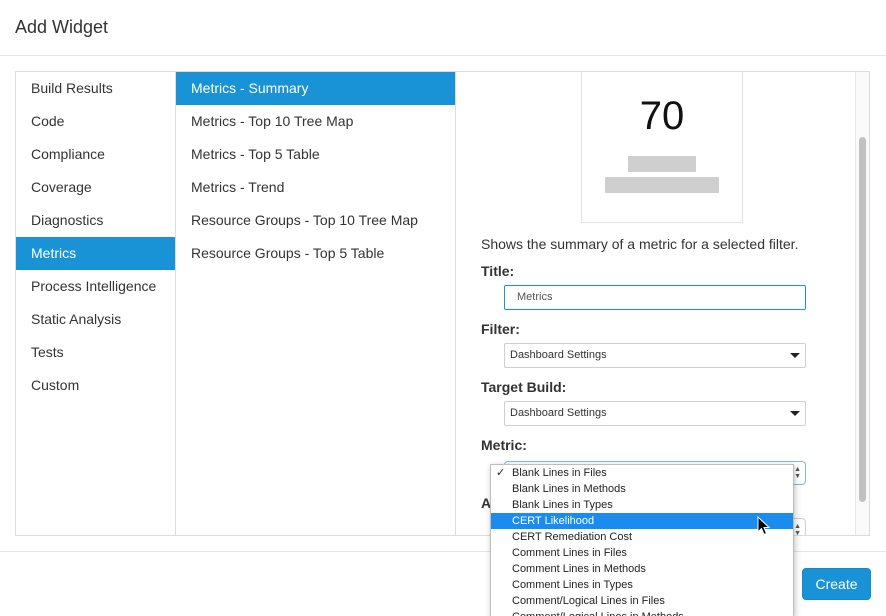 This screenshot has width=886, height=616. Describe the element at coordinates (579, 569) in the screenshot. I see `metric-option-label: Comment Lines in Methods` at that location.